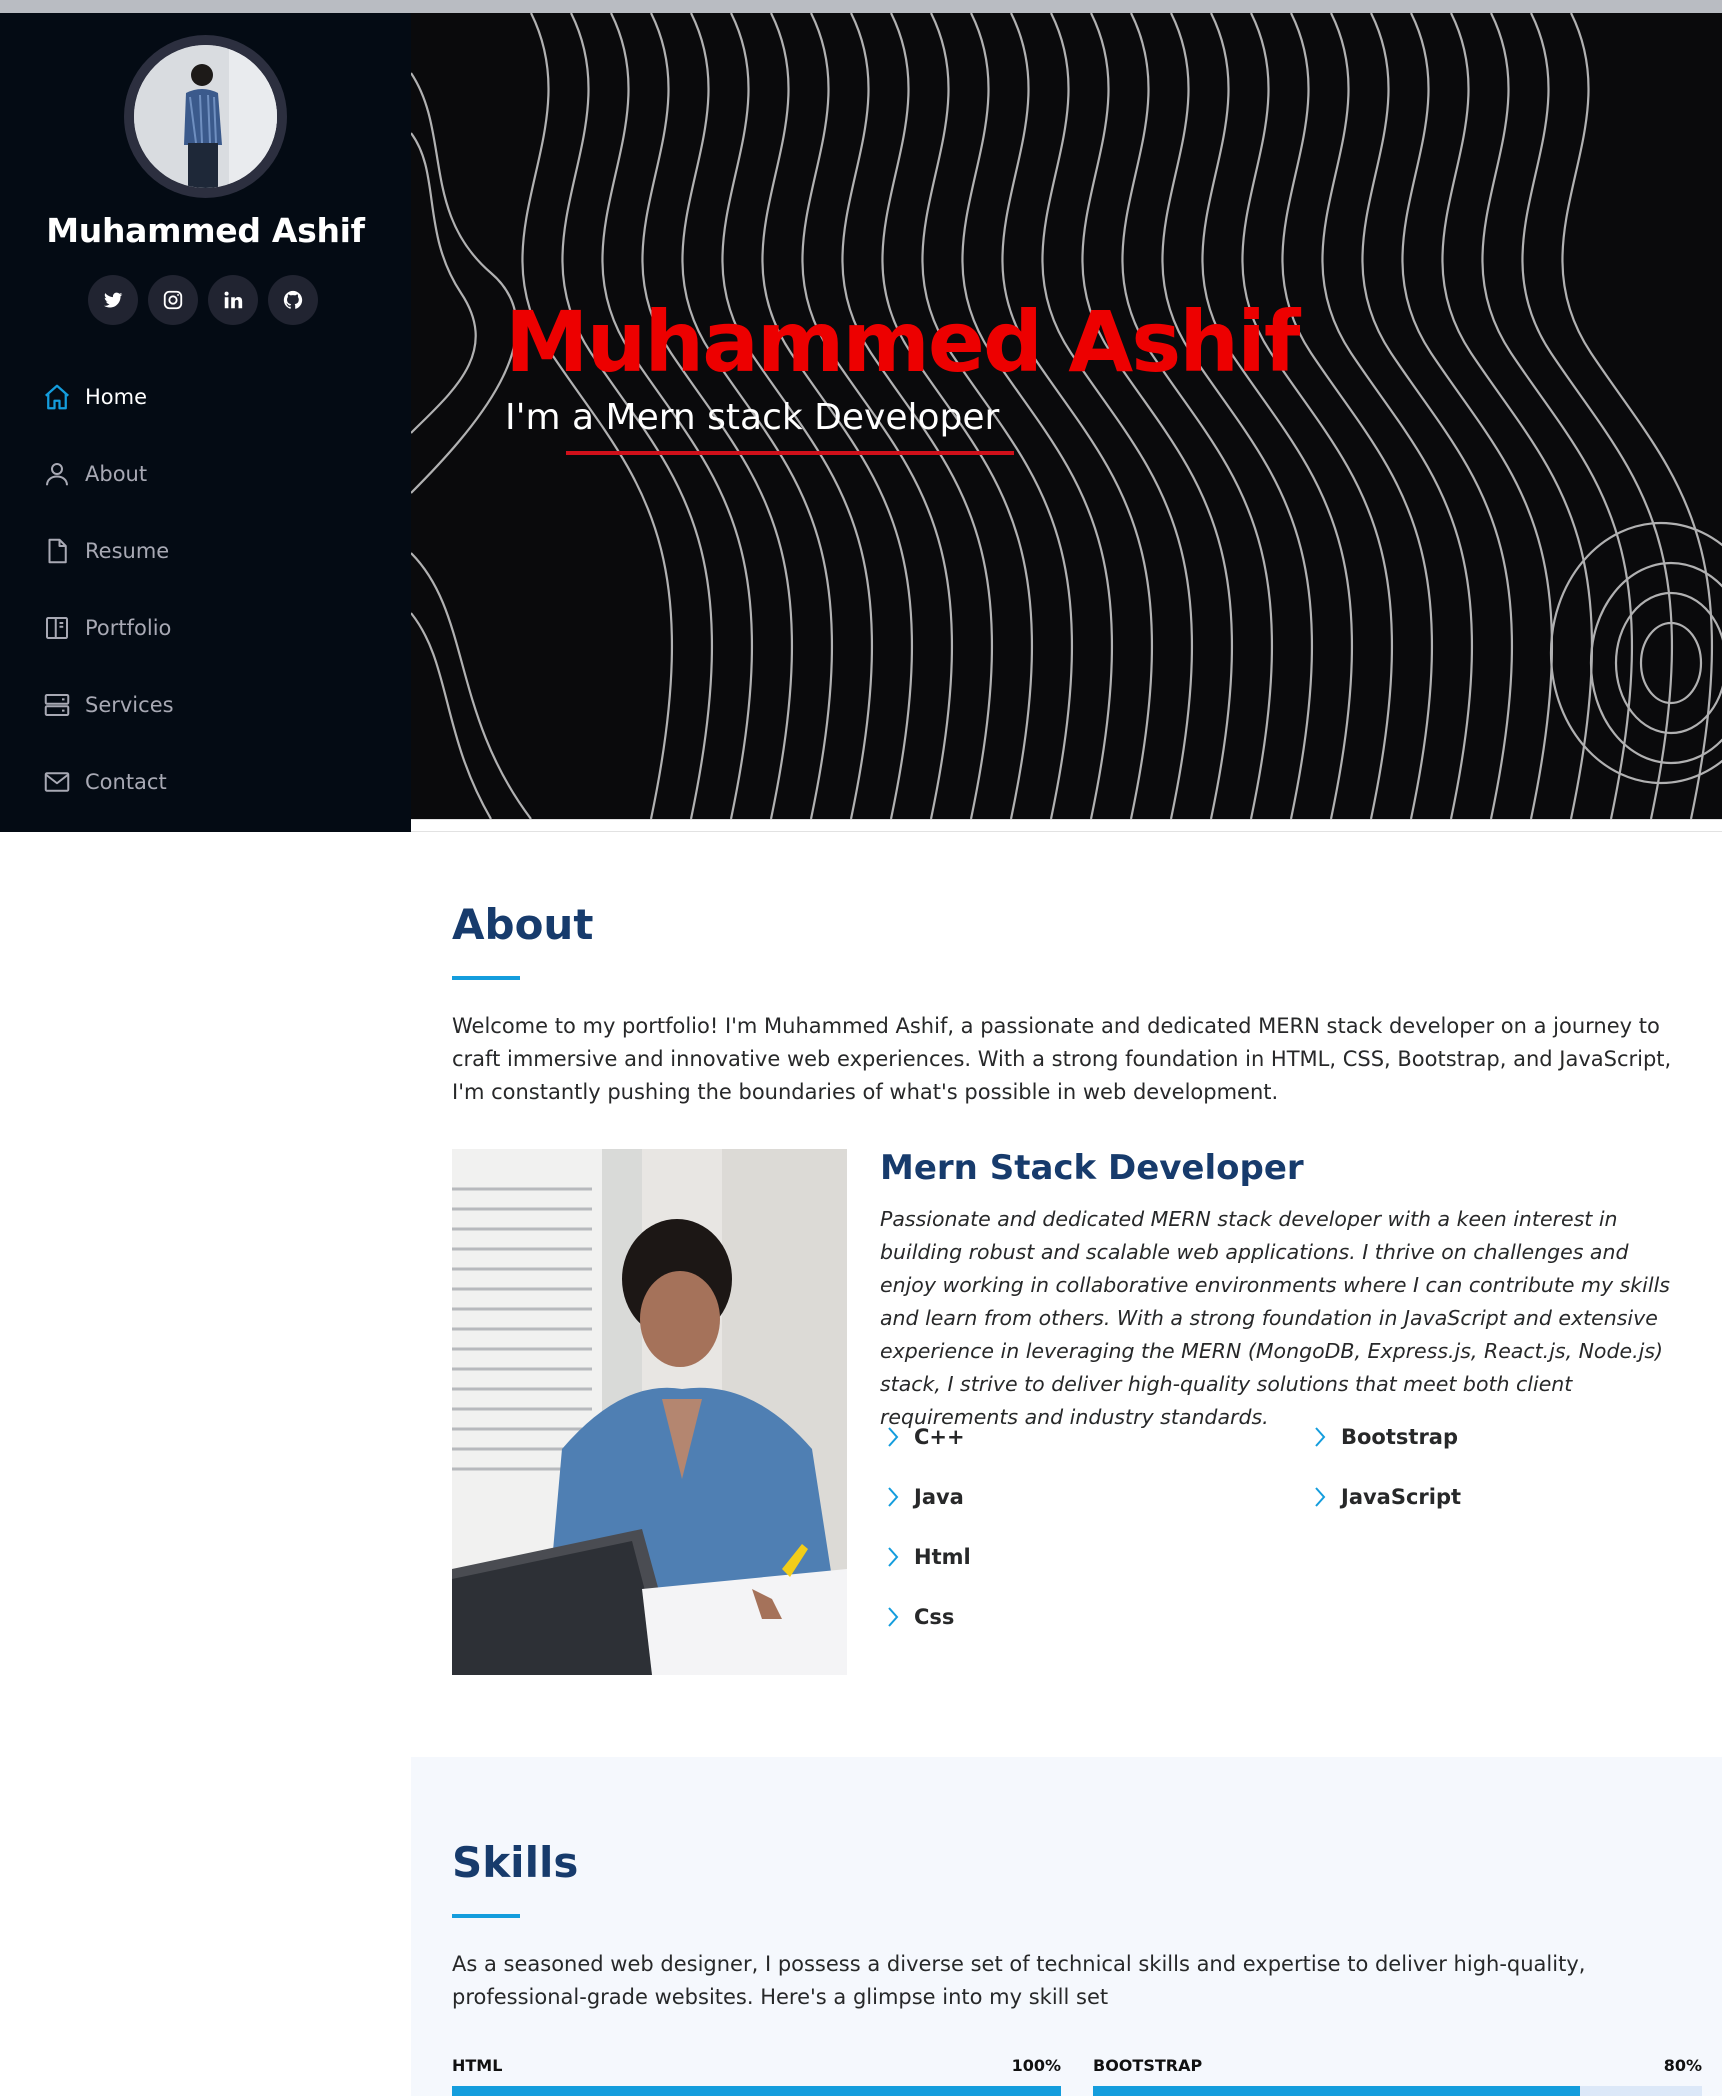 The width and height of the screenshot is (1722, 2096). Describe the element at coordinates (205, 230) in the screenshot. I see `sidebar-name: Muhammed Ashif` at that location.